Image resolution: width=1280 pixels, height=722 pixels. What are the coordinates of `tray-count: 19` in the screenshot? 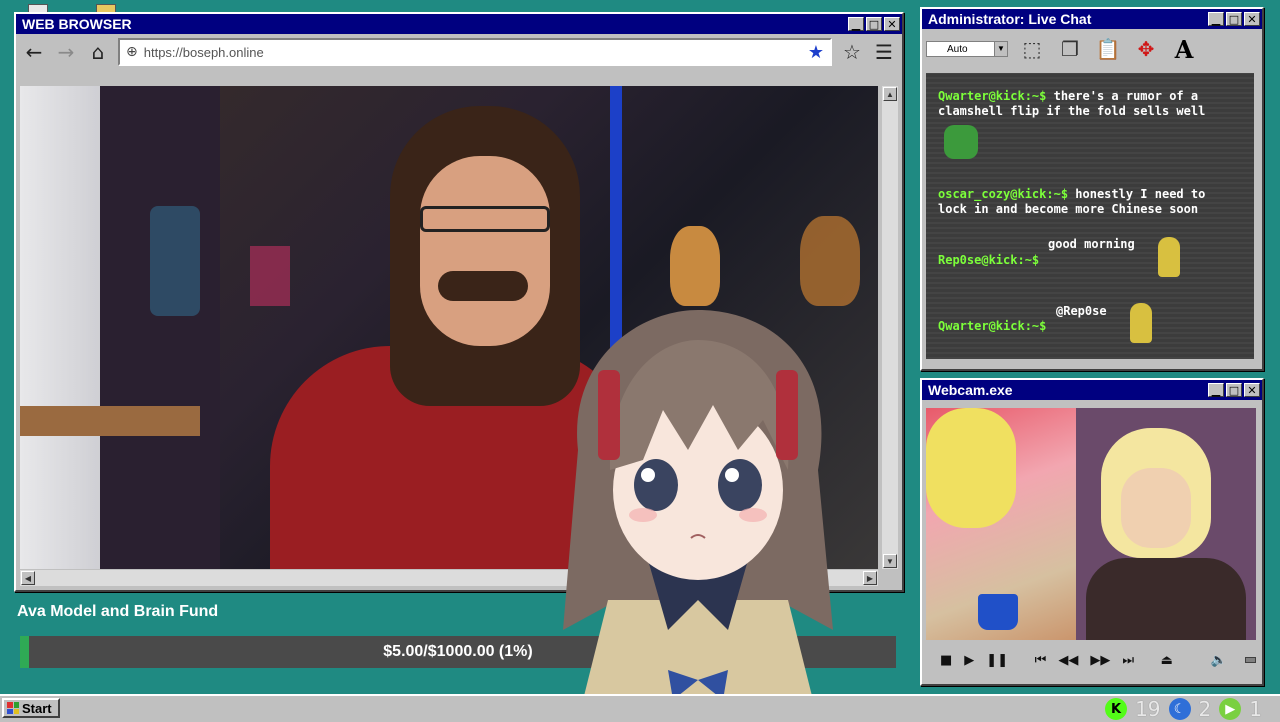 It's located at (1148, 709).